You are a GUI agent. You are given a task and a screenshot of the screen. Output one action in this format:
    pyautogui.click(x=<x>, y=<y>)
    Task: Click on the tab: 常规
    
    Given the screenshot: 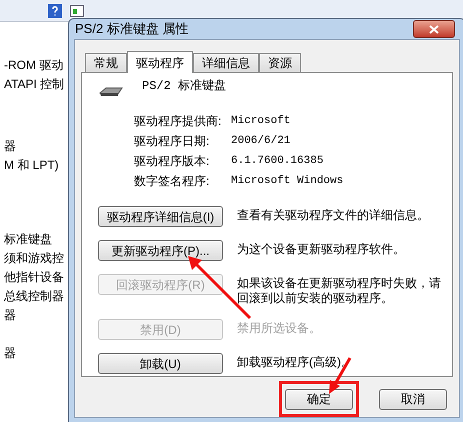 What is the action you would take?
    pyautogui.click(x=106, y=62)
    